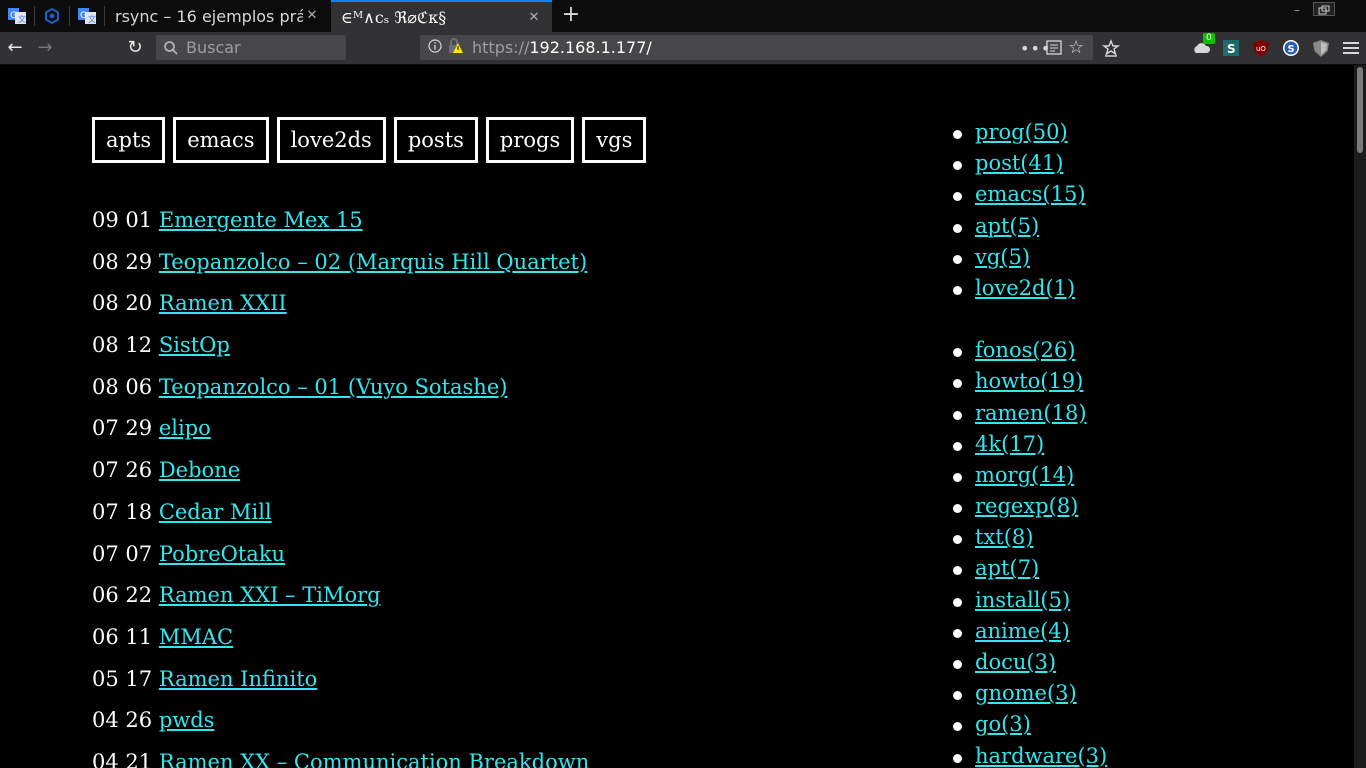 Image resolution: width=1366 pixels, height=768 pixels. Describe the element at coordinates (1007, 568) in the screenshot. I see `tag-link: apt(7)` at that location.